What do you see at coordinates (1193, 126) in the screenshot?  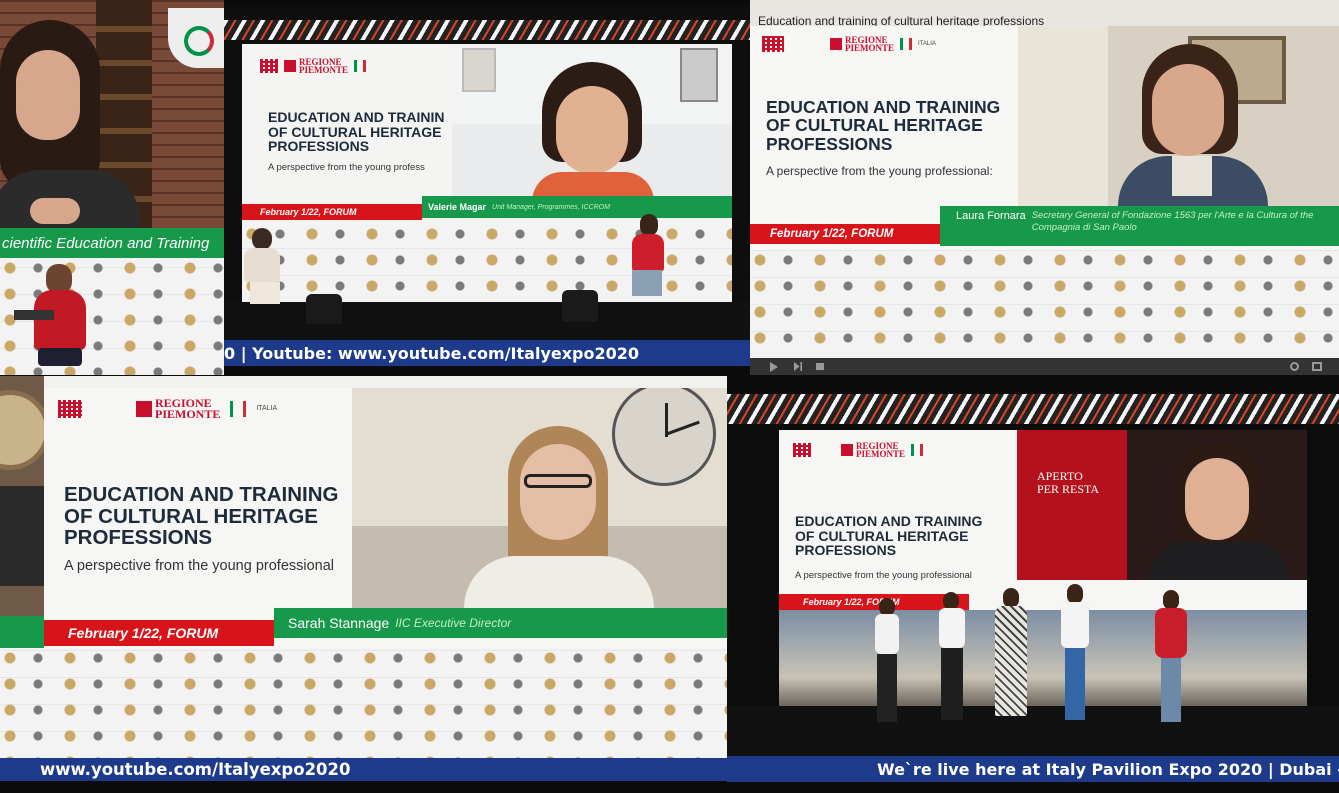 I see `speaker-woman-dark-hair` at bounding box center [1193, 126].